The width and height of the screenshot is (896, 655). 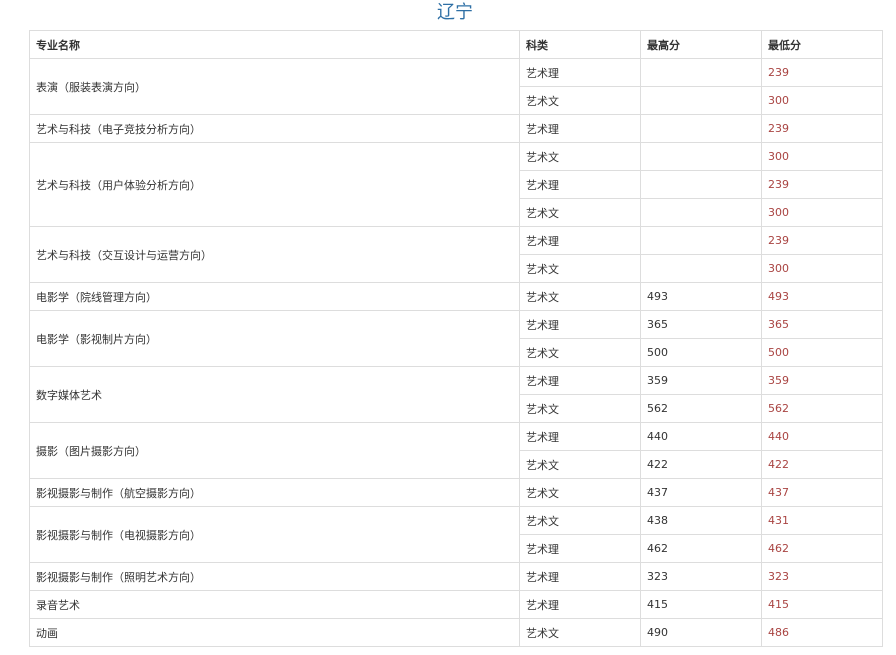 I want to click on max-score-cell: 415, so click(x=701, y=604).